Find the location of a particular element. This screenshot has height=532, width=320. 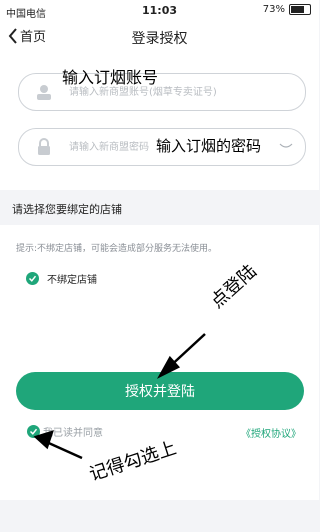

nav-bar: 首页 登录授权 is located at coordinates (159, 37).